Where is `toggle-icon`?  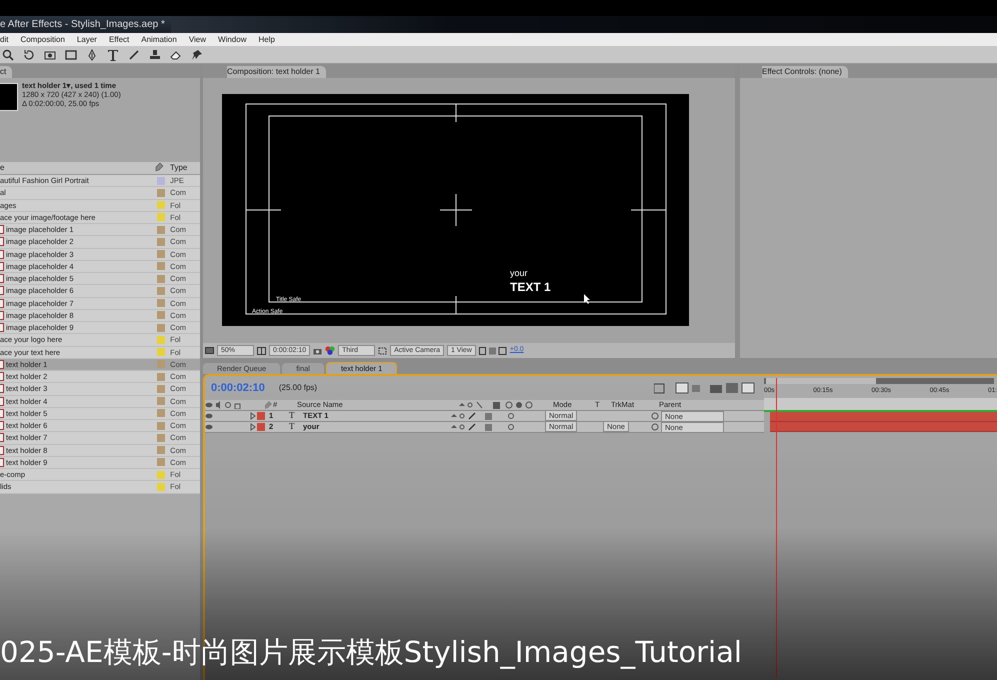 toggle-icon is located at coordinates (492, 350).